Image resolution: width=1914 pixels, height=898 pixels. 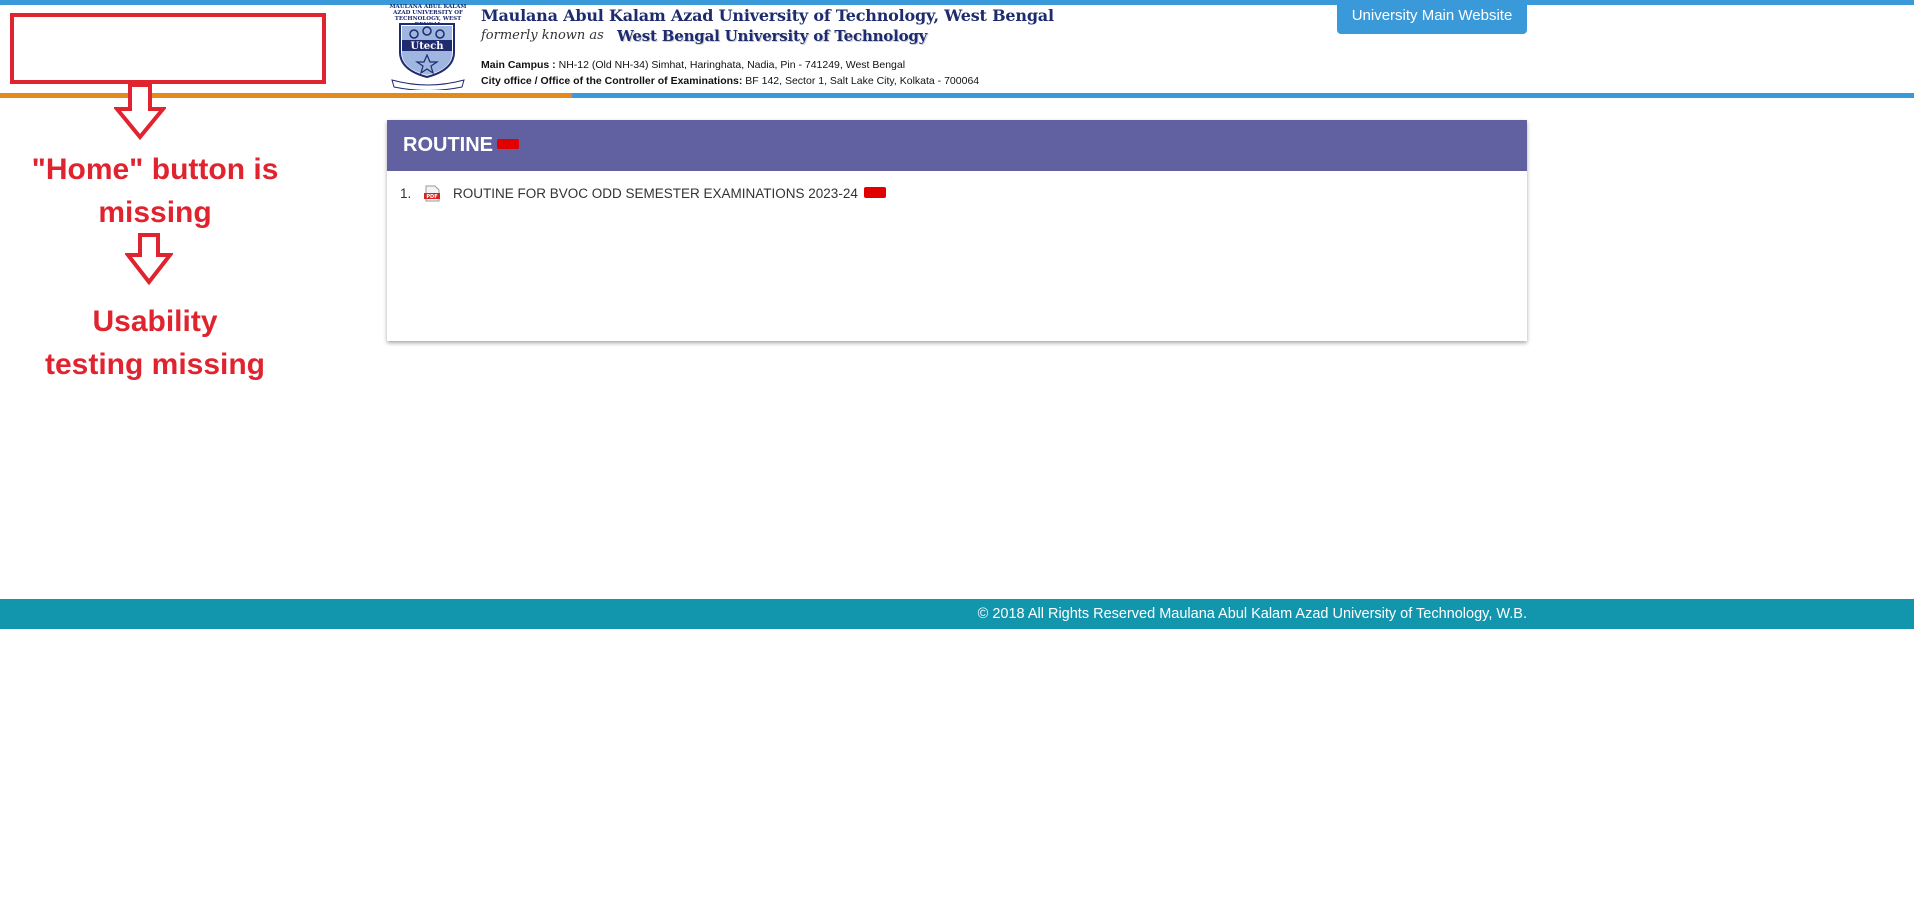 What do you see at coordinates (957, 145) in the screenshot?
I see `routine-panel-header: ROUTINE` at bounding box center [957, 145].